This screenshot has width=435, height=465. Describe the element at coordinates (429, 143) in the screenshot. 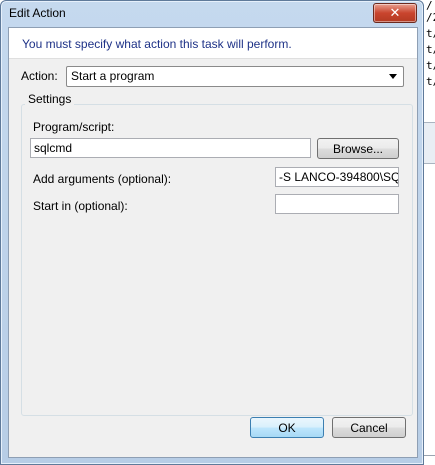

I see `background-panel` at that location.